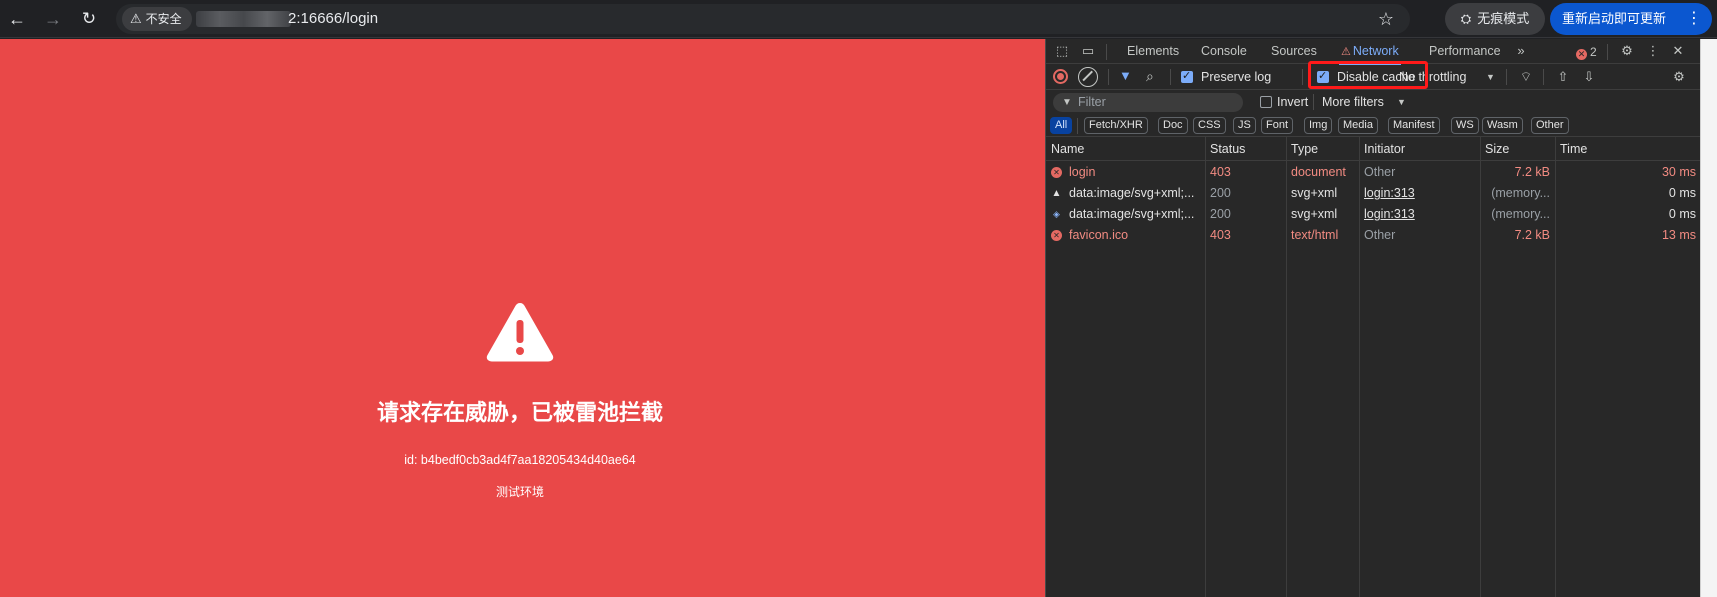 This screenshot has height=597, width=1717. Describe the element at coordinates (1061, 125) in the screenshot. I see `type-chip-all: All` at that location.